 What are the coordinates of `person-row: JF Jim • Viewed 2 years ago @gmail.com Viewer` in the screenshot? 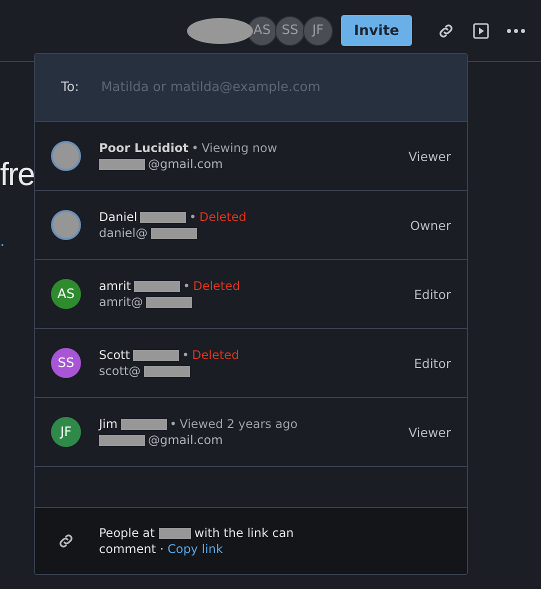 It's located at (251, 432).